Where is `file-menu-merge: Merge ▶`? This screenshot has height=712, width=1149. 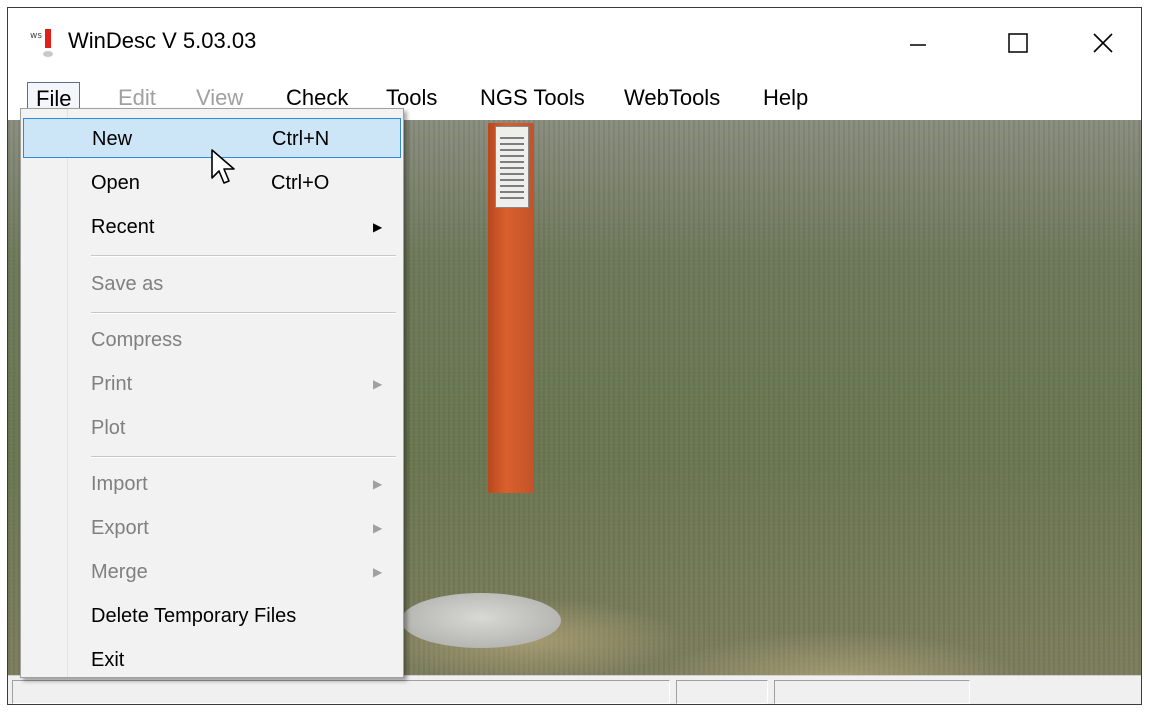
file-menu-merge: Merge ▶ is located at coordinates (212, 572).